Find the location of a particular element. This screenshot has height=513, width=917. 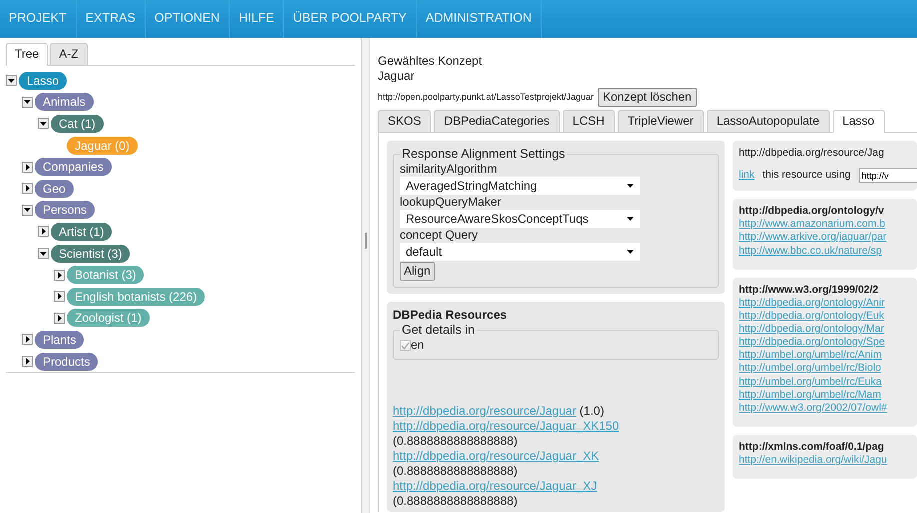

tree-node: English botanists (226) is located at coordinates (136, 297).